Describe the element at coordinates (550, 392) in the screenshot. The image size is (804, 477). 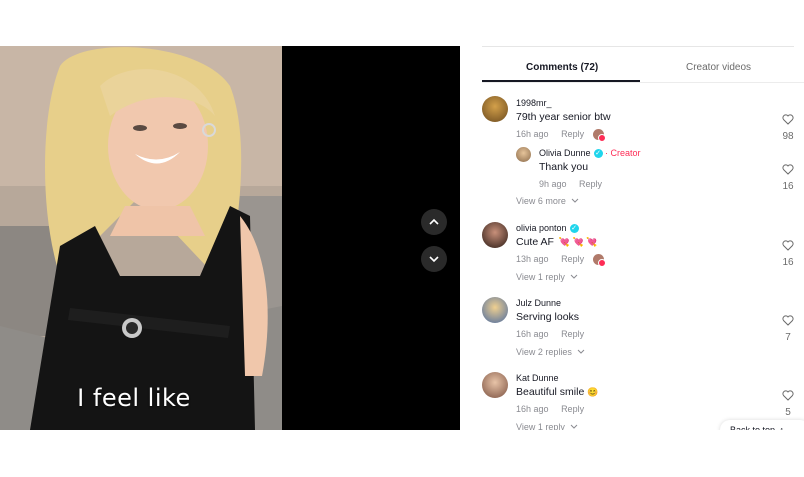
I see `comment-text: Beautiful smile` at that location.